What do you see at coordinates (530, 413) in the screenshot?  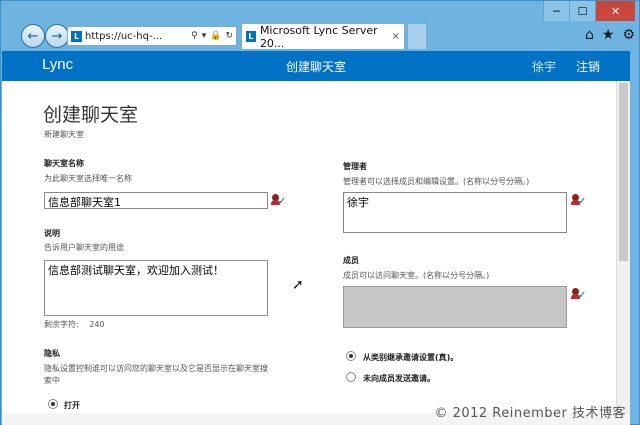 I see `watermark: © 2012 Reinember 技术博客` at bounding box center [530, 413].